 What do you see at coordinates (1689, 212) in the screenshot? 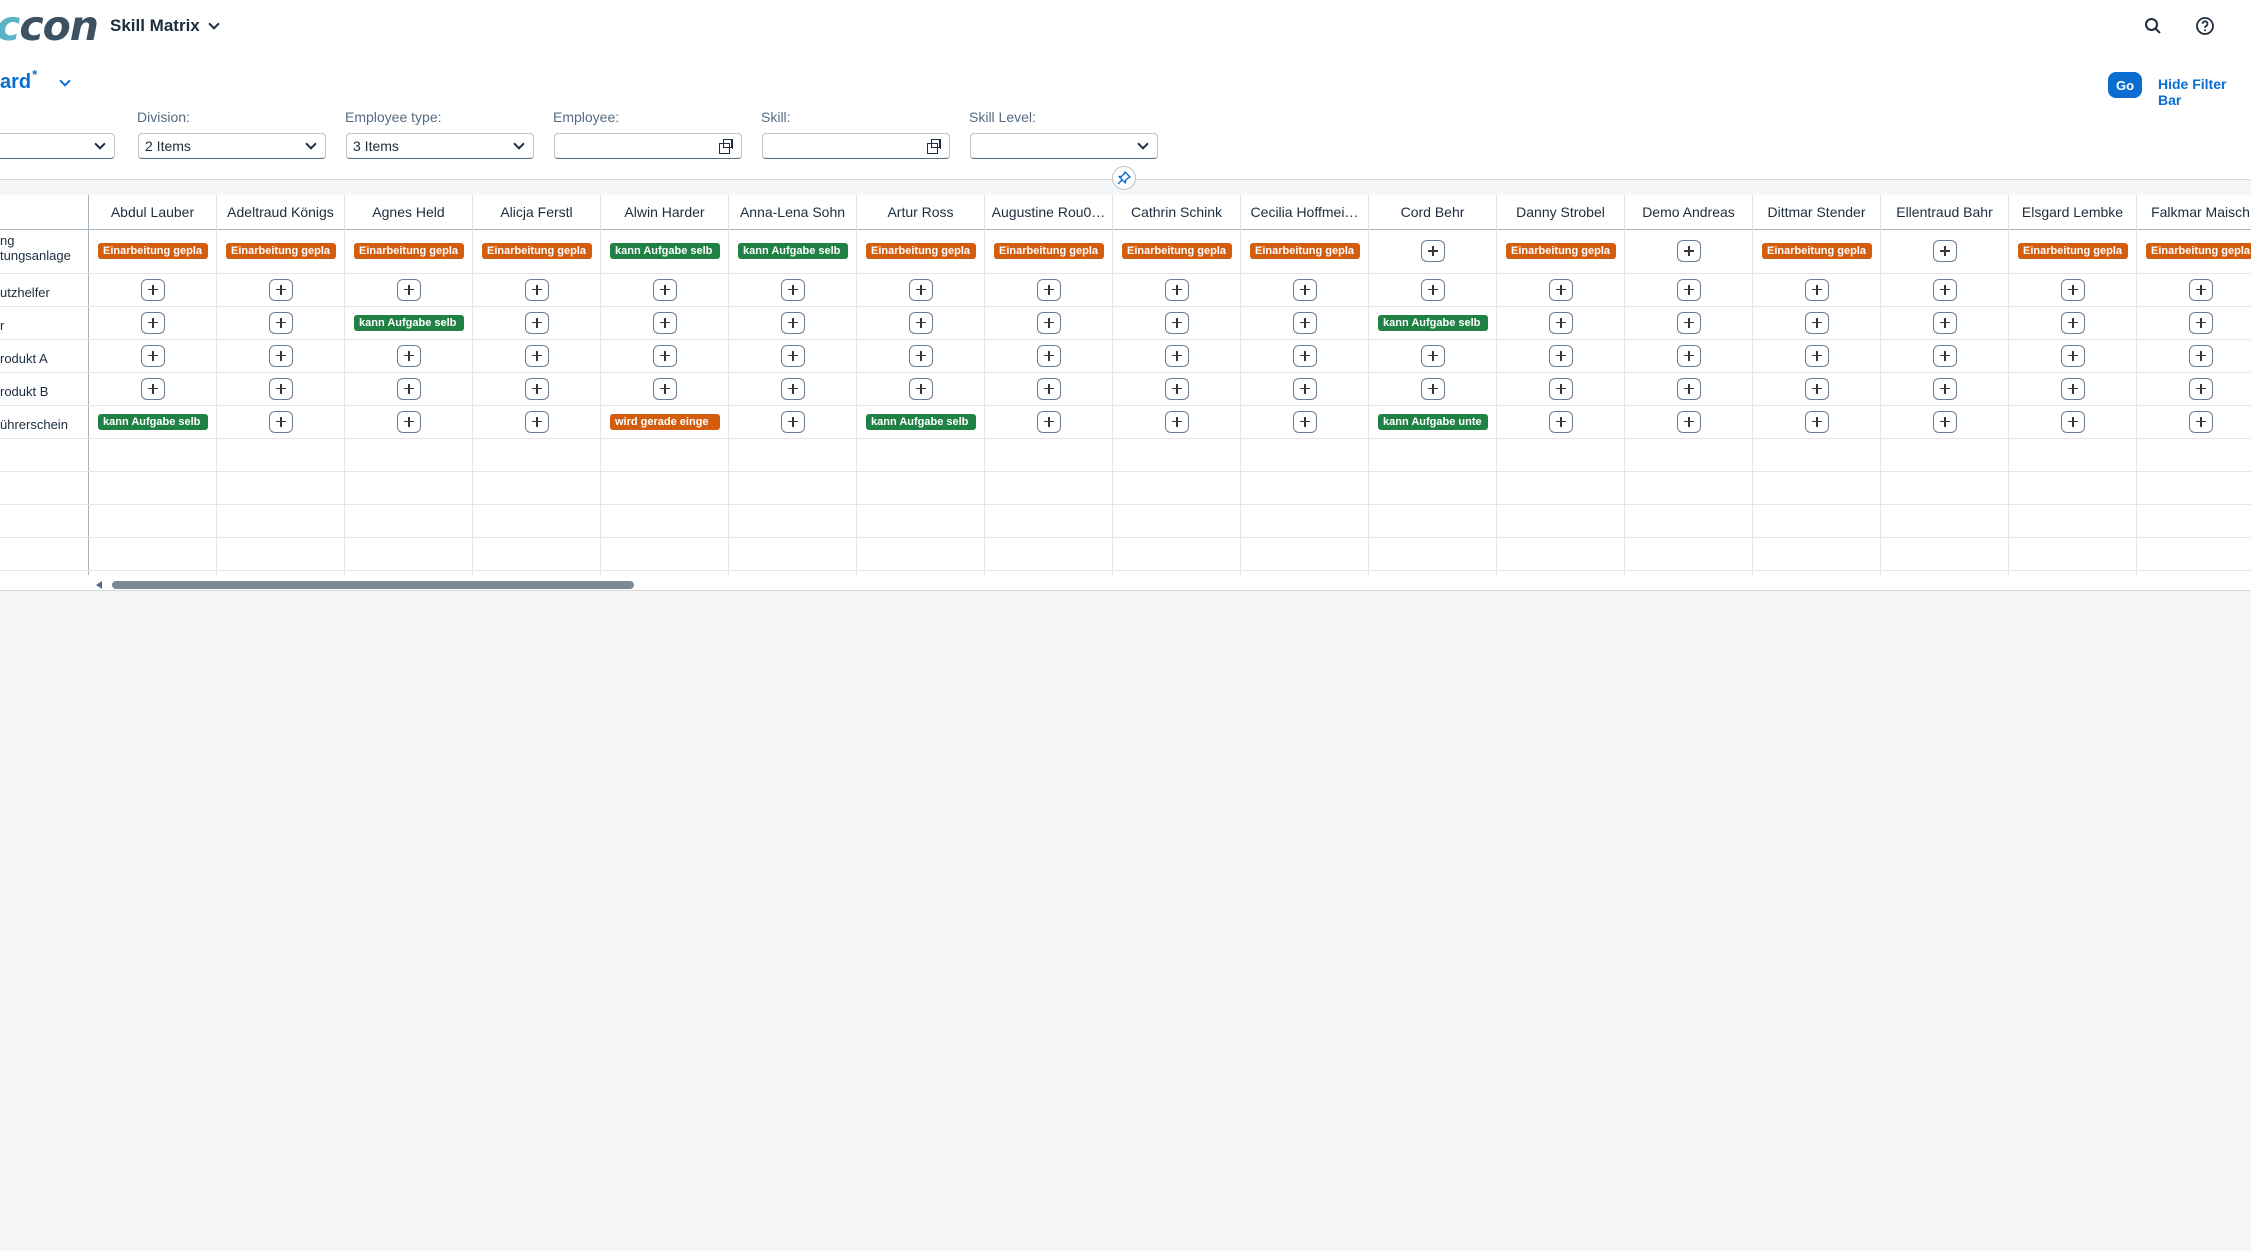
I see `column-header: Demo Andreas` at bounding box center [1689, 212].